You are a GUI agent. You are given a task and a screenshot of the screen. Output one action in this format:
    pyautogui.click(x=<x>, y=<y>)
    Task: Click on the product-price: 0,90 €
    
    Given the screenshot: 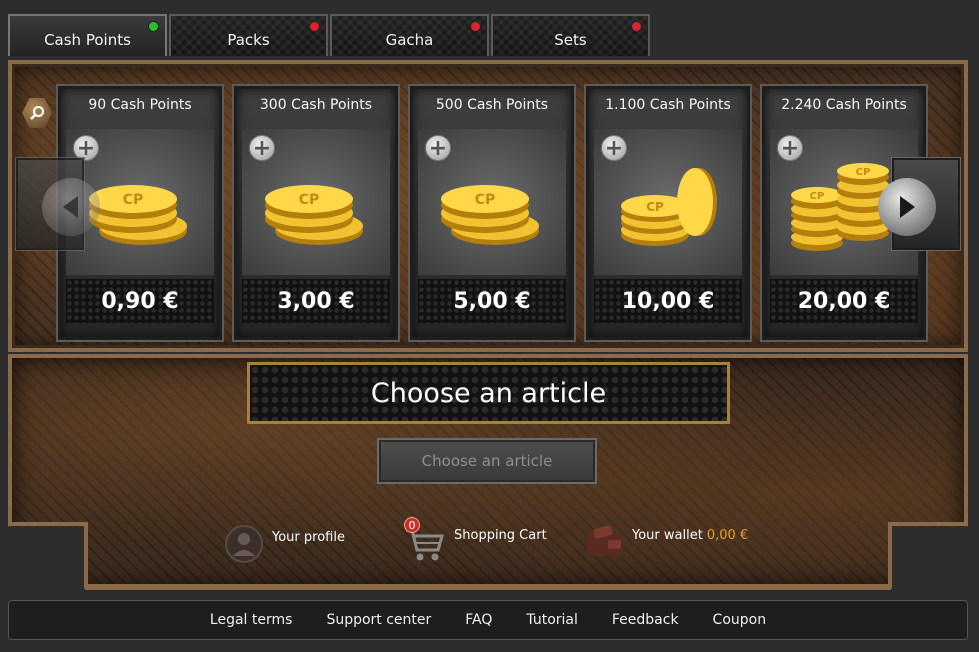 What is the action you would take?
    pyautogui.click(x=140, y=301)
    